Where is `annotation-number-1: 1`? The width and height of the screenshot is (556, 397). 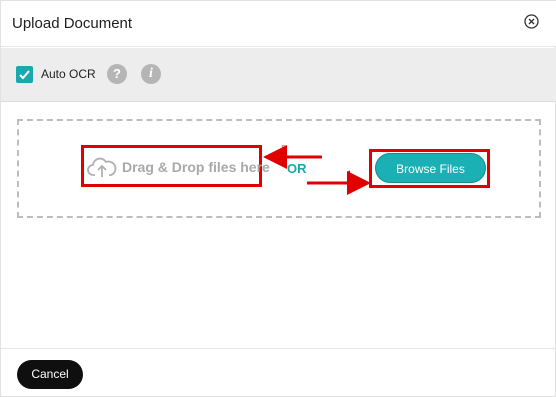 annotation-number-1: 1 is located at coordinates (349, 174).